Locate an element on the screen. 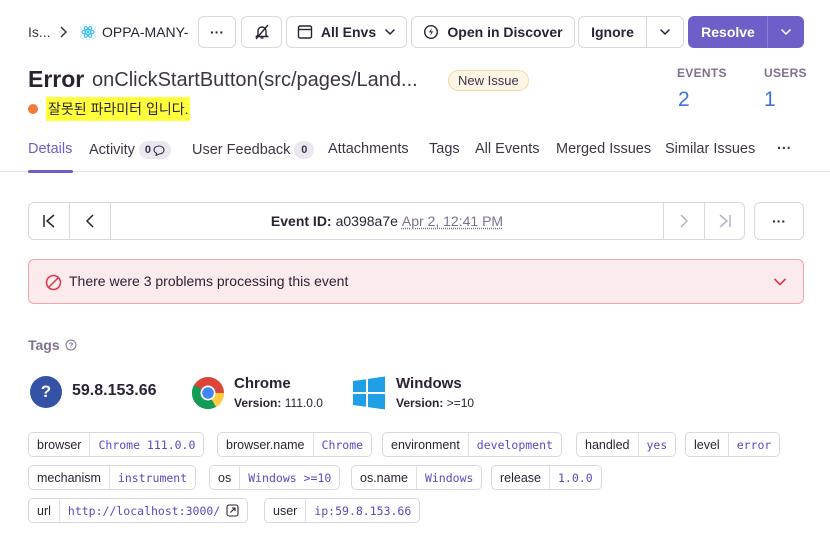 This screenshot has height=541, width=830. tags-title-text: Tags is located at coordinates (44, 345).